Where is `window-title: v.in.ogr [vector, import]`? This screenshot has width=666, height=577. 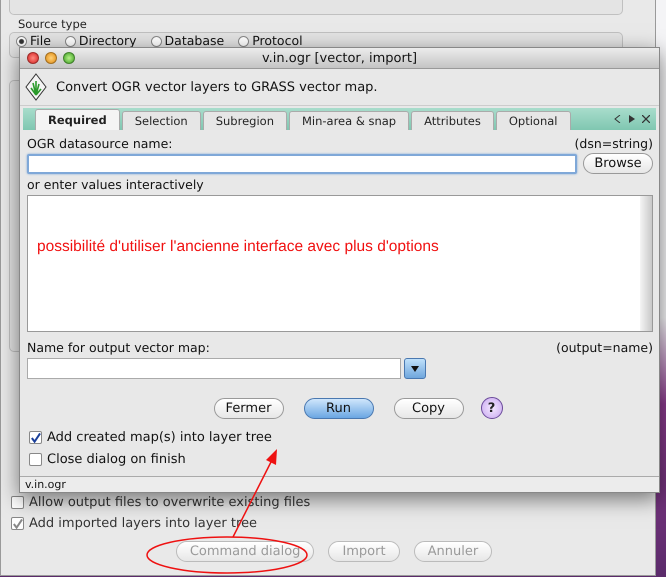 window-title: v.in.ogr [vector, import] is located at coordinates (340, 58).